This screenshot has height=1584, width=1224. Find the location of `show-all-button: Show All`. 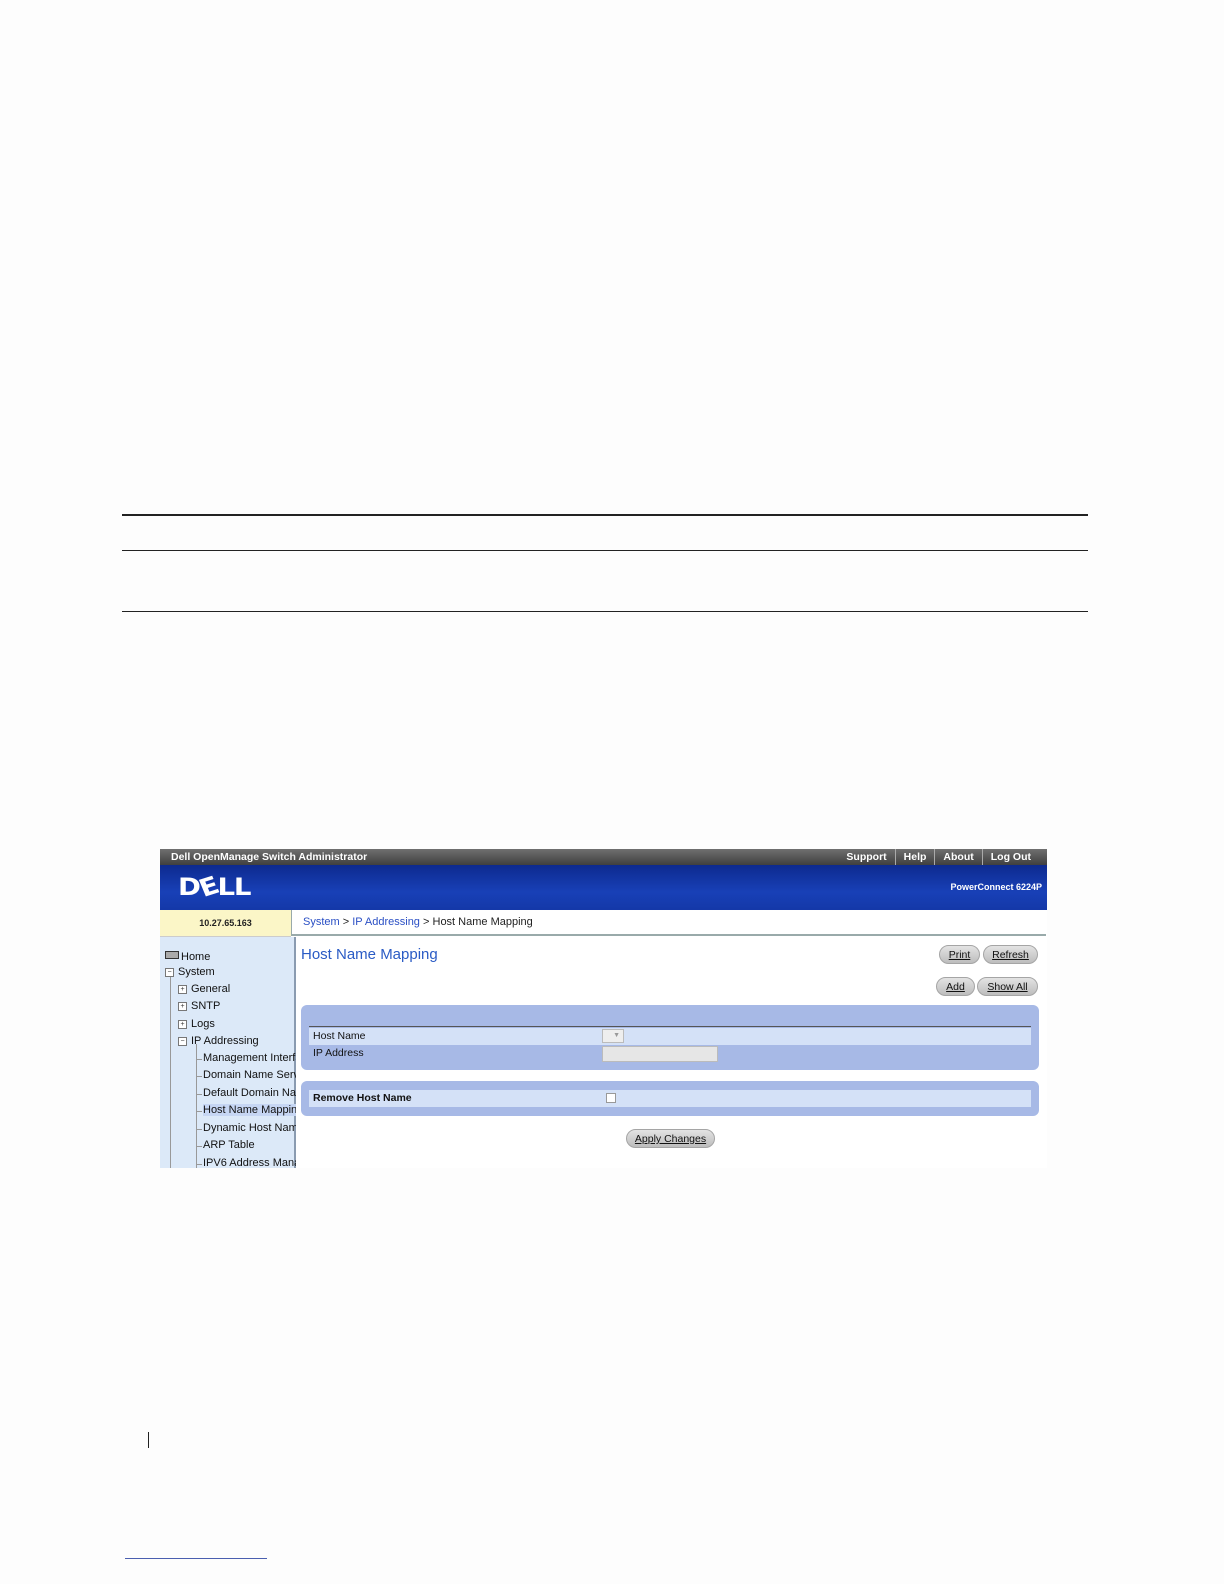

show-all-button: Show All is located at coordinates (1007, 986).